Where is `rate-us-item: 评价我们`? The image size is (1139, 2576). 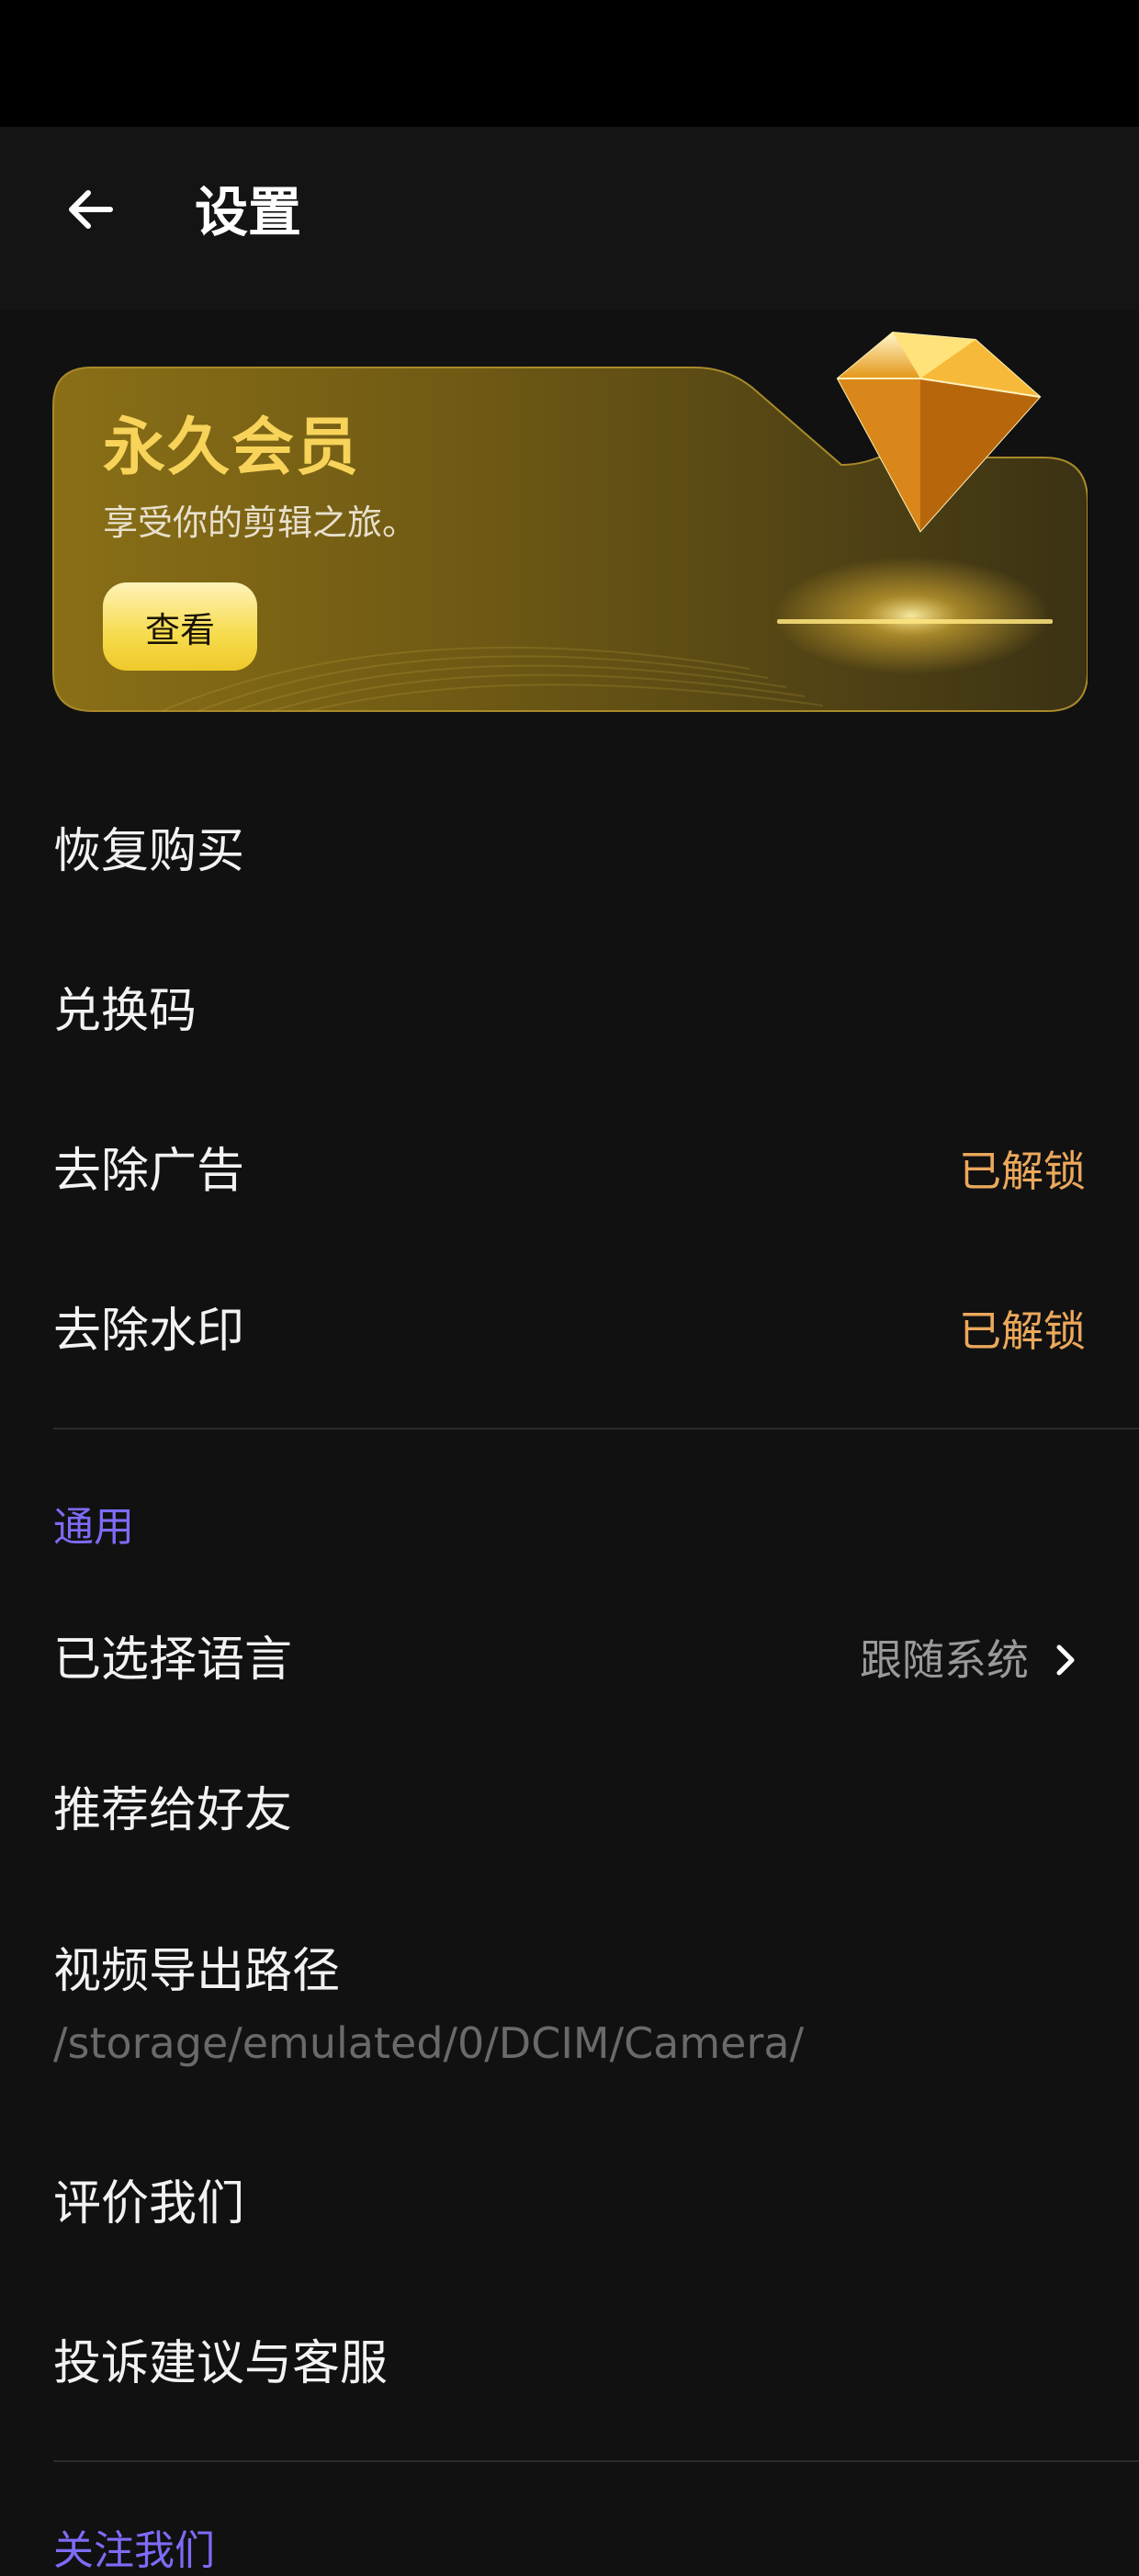 rate-us-item: 评价我们 is located at coordinates (569, 2204).